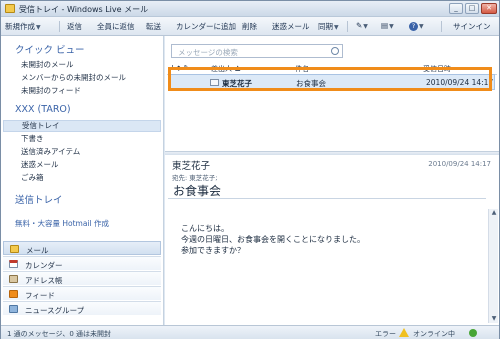 This screenshot has height=339, width=500. Describe the element at coordinates (14, 249) in the screenshot. I see `mail-icon` at that location.